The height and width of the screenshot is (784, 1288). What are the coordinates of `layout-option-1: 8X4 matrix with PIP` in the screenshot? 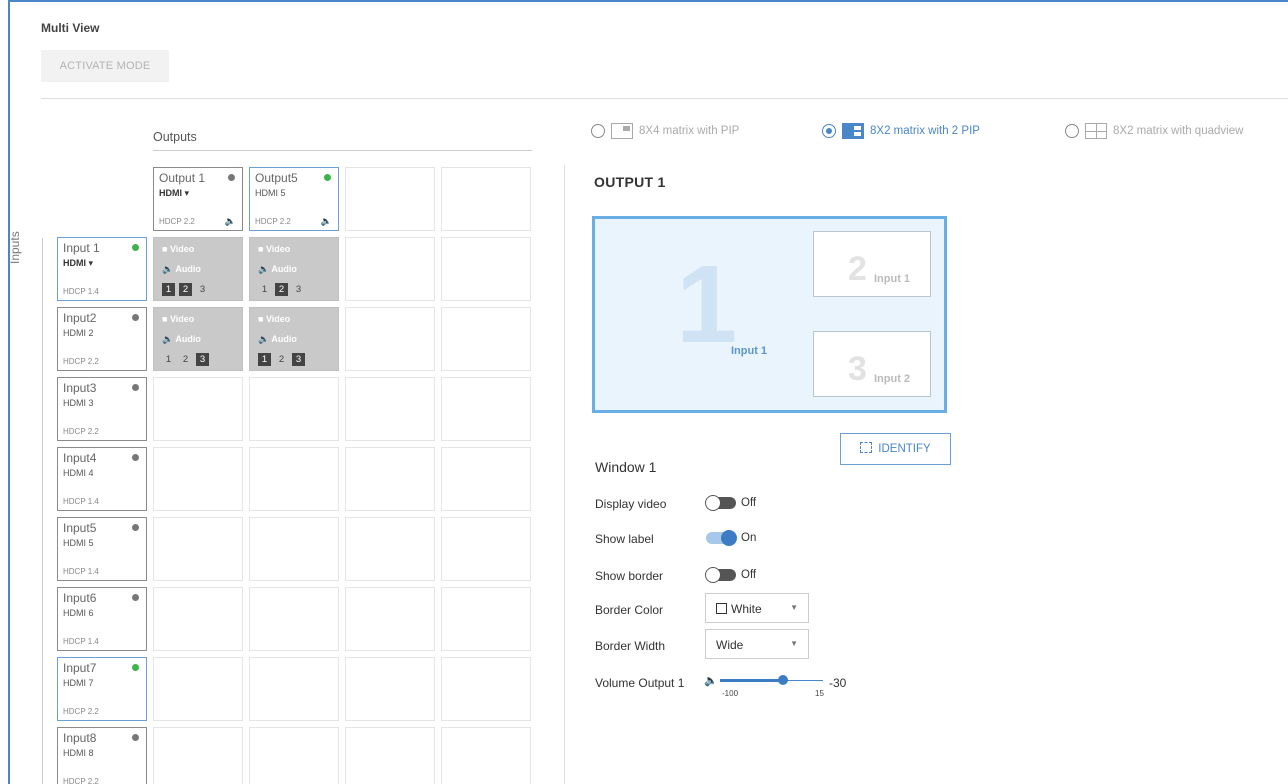 It's located at (665, 131).